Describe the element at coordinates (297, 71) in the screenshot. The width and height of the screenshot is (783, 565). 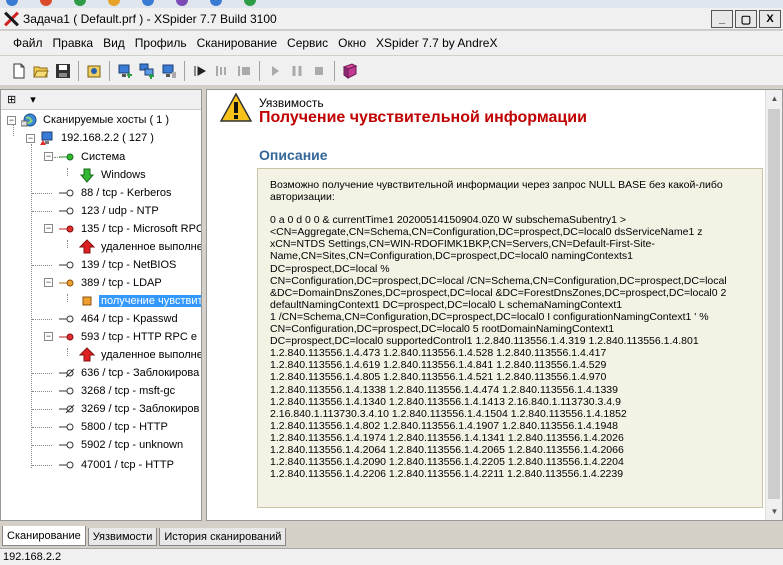
I see `pause-icon` at that location.